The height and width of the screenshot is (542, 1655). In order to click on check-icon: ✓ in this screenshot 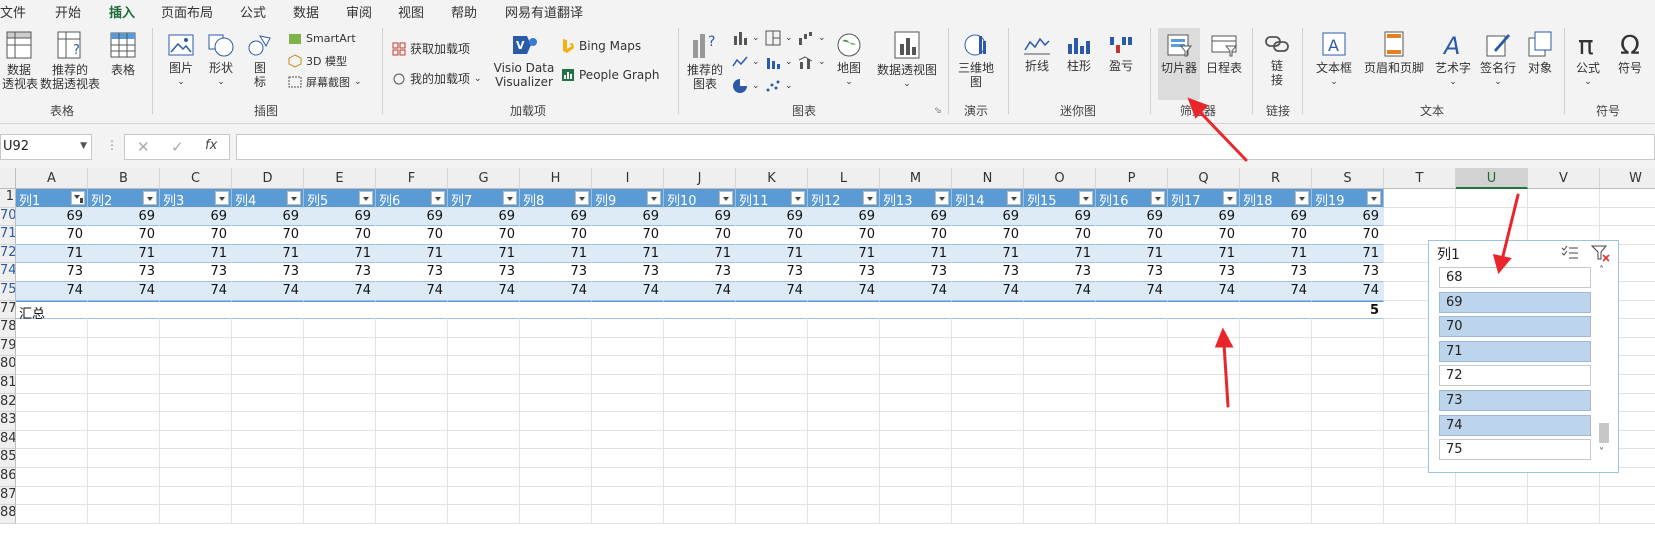, I will do `click(177, 147)`.